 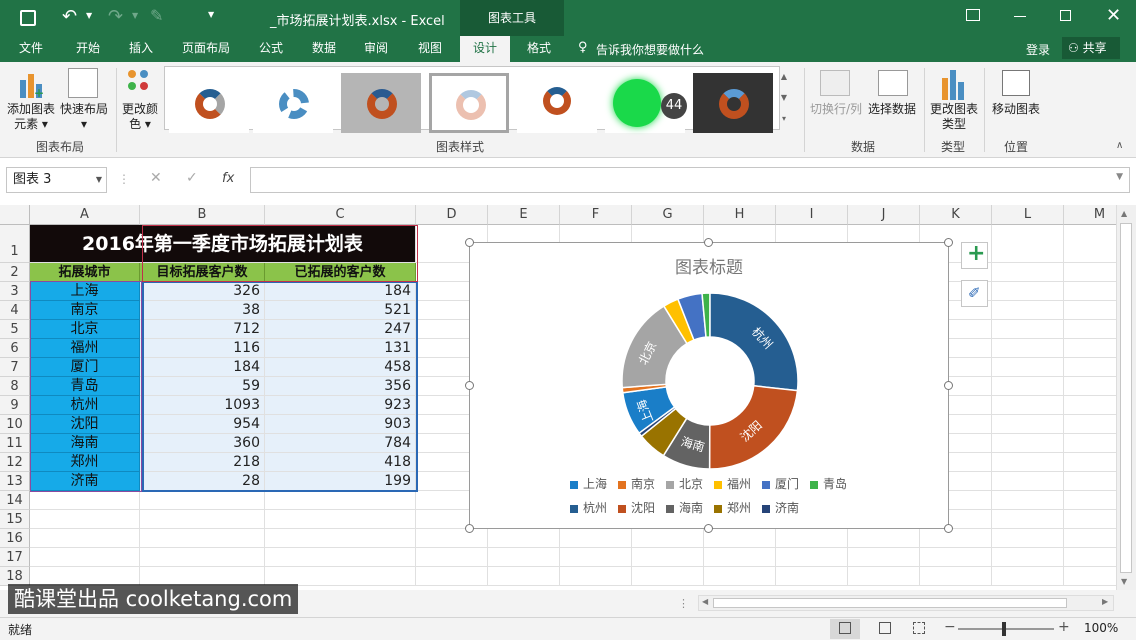 What do you see at coordinates (15, 329) in the screenshot?
I see `row-header-5: 5` at bounding box center [15, 329].